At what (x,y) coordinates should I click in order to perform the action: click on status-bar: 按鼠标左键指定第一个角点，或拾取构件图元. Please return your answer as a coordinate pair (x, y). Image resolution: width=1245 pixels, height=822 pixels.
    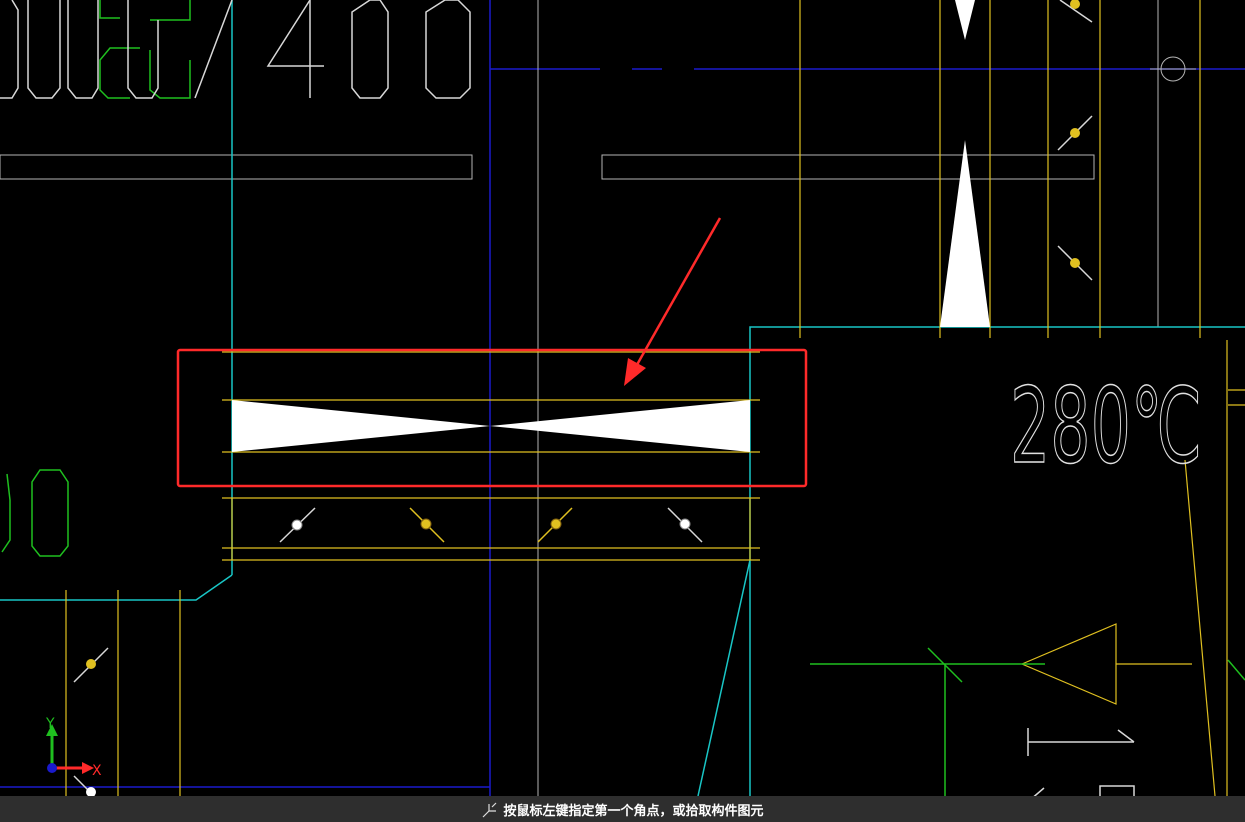
    Looking at the image, I should click on (622, 809).